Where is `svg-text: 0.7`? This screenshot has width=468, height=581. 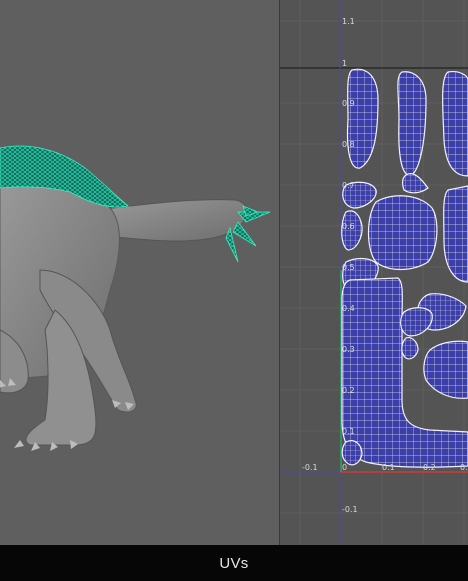 svg-text: 0.7 is located at coordinates (348, 185).